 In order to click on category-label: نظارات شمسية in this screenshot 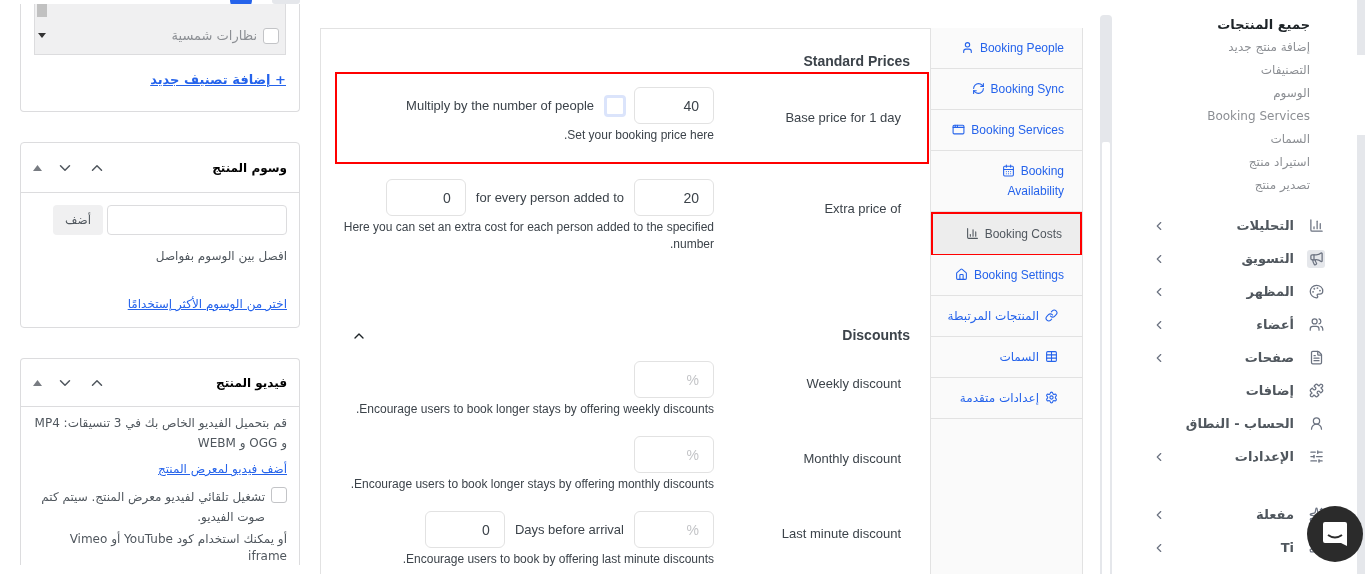, I will do `click(214, 36)`.